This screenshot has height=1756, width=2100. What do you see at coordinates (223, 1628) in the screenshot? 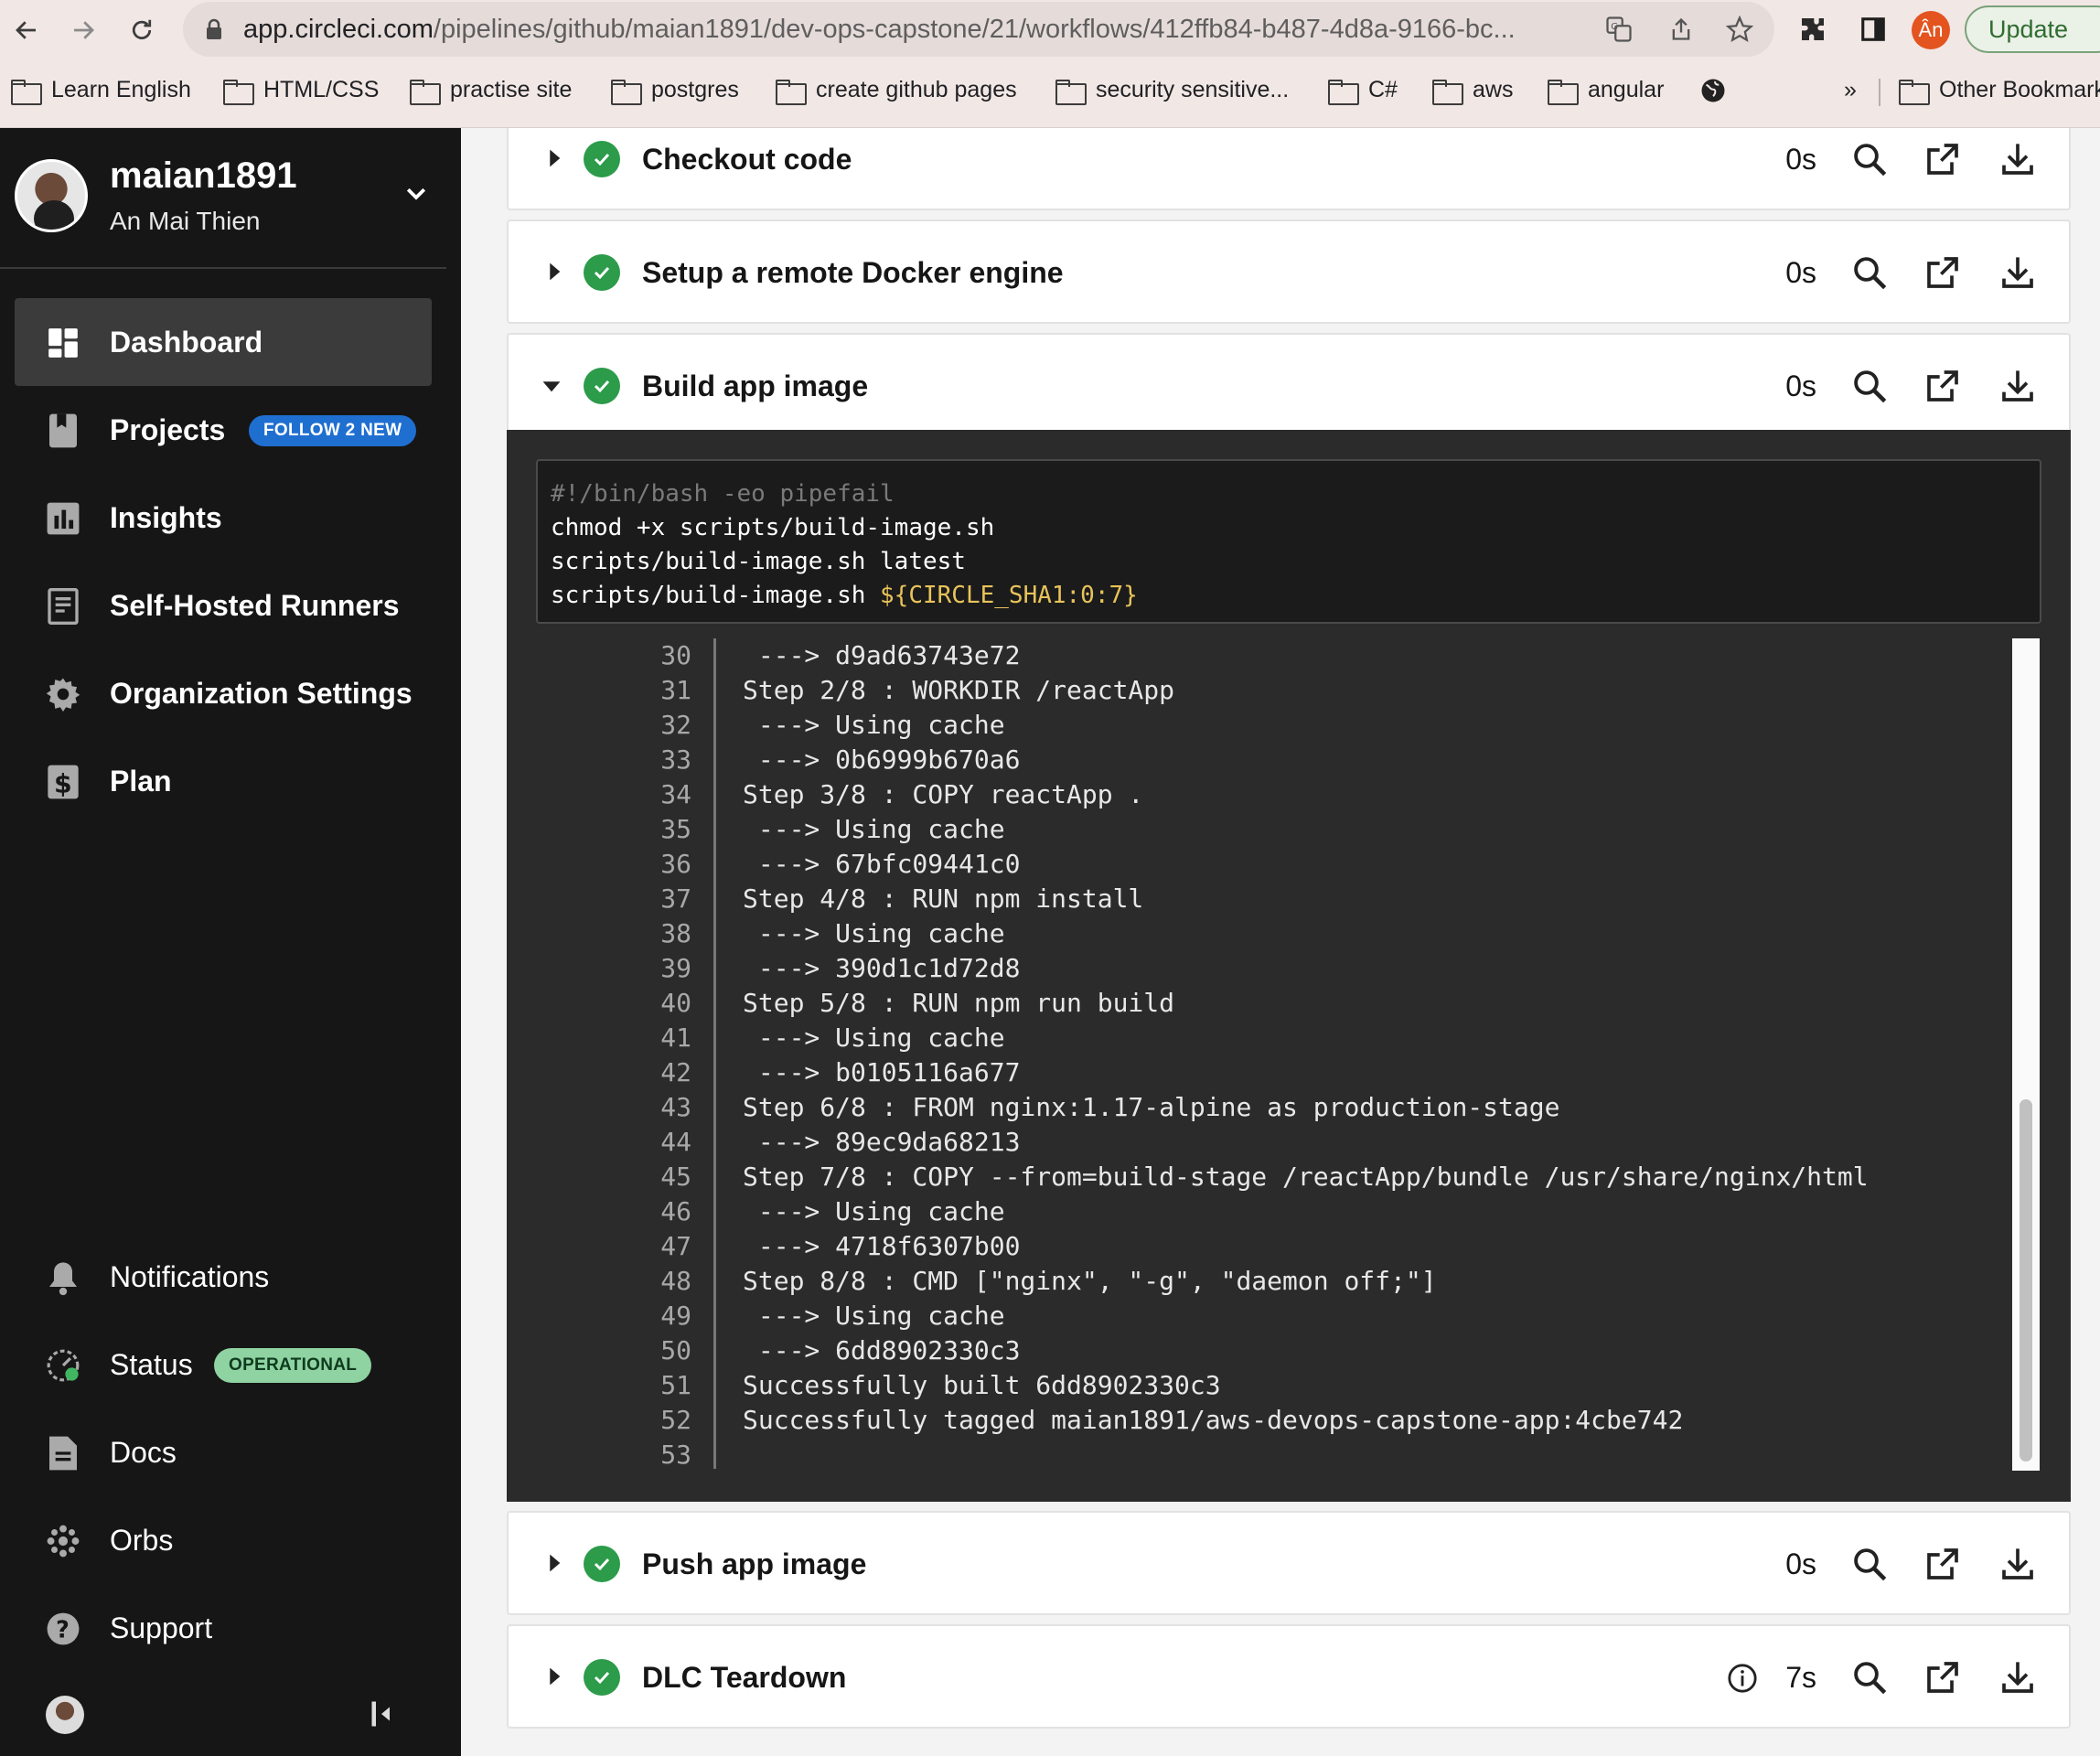
I see `sidebar-item-support: ? Support` at bounding box center [223, 1628].